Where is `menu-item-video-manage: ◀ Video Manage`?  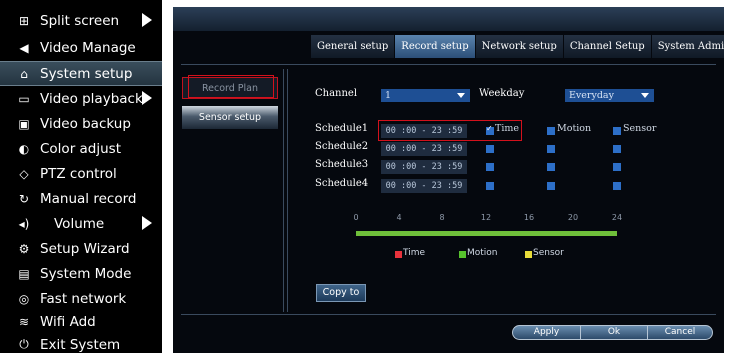 menu-item-video-manage: ◀ Video Manage is located at coordinates (81, 47).